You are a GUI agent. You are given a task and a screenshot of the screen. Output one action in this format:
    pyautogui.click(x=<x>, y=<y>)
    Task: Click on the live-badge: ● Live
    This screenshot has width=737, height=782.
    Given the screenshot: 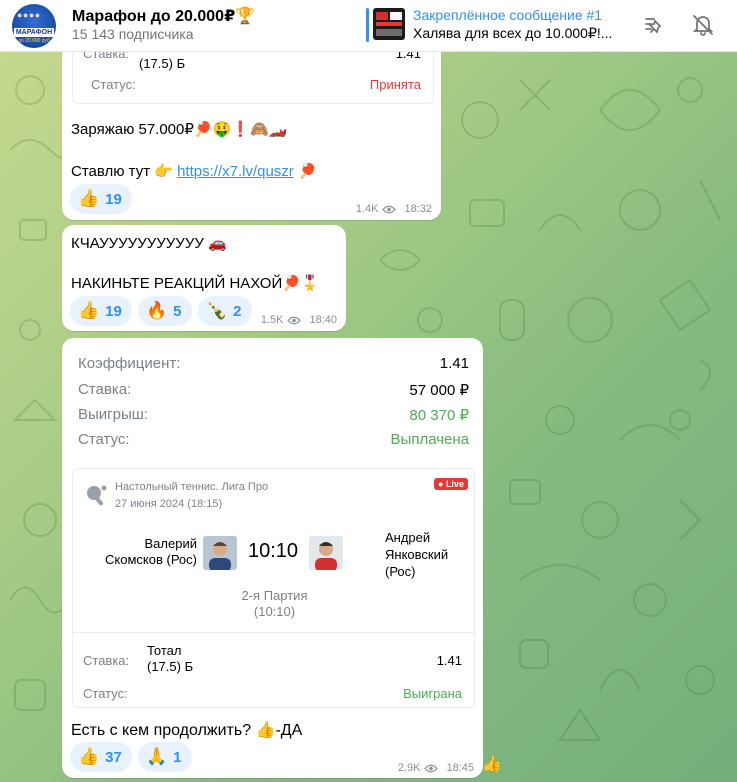 What is the action you would take?
    pyautogui.click(x=451, y=484)
    